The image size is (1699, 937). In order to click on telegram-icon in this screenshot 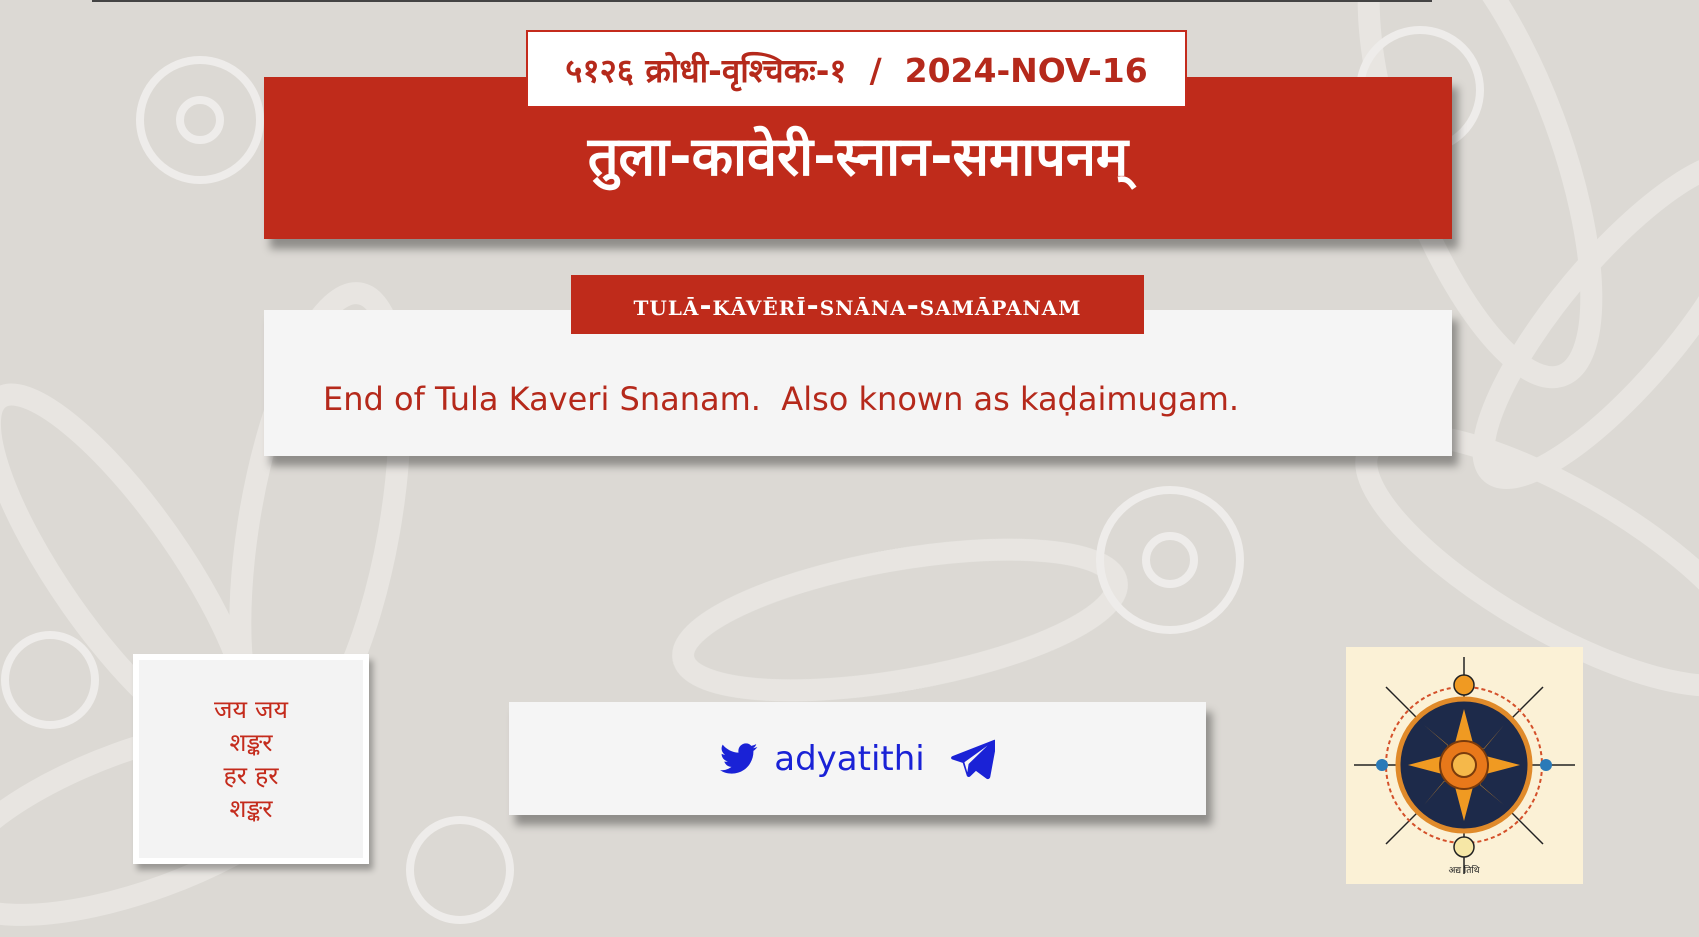, I will do `click(972, 759)`.